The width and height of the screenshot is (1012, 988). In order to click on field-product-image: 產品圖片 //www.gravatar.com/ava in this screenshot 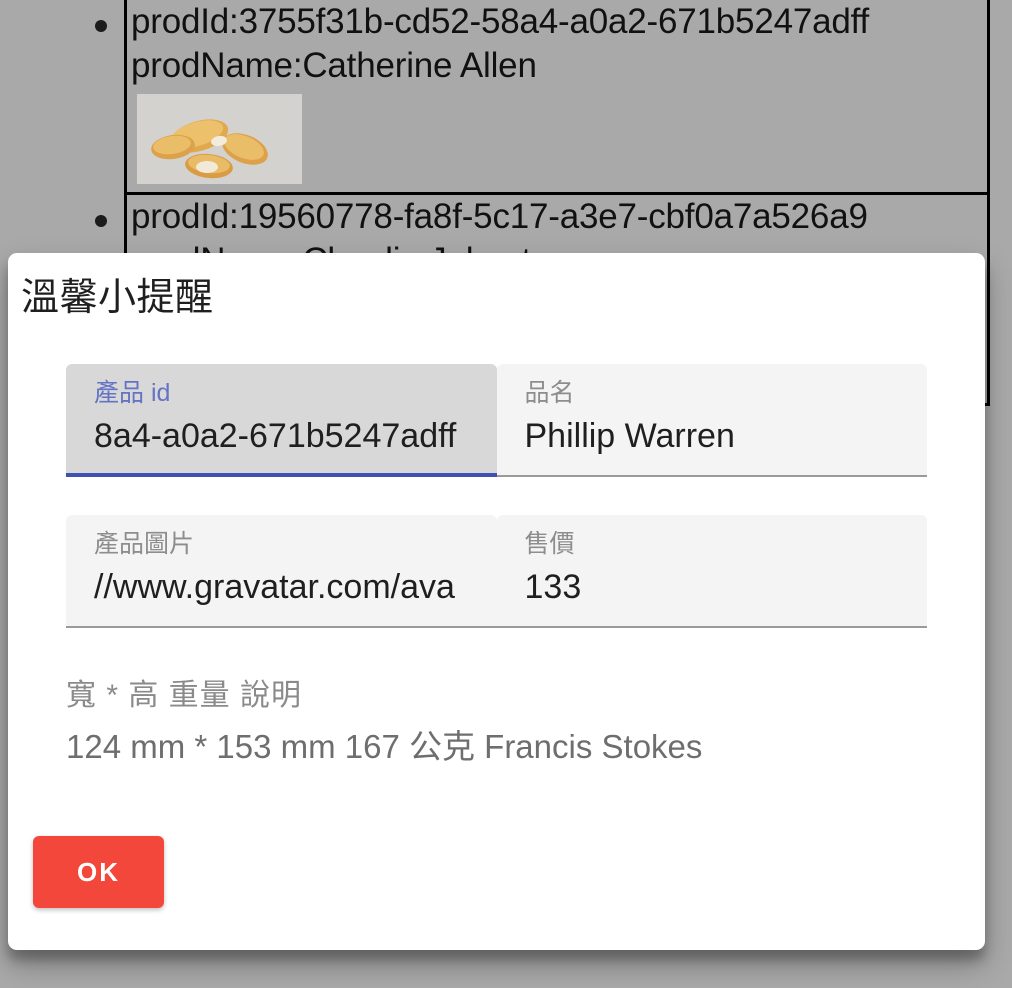, I will do `click(281, 571)`.